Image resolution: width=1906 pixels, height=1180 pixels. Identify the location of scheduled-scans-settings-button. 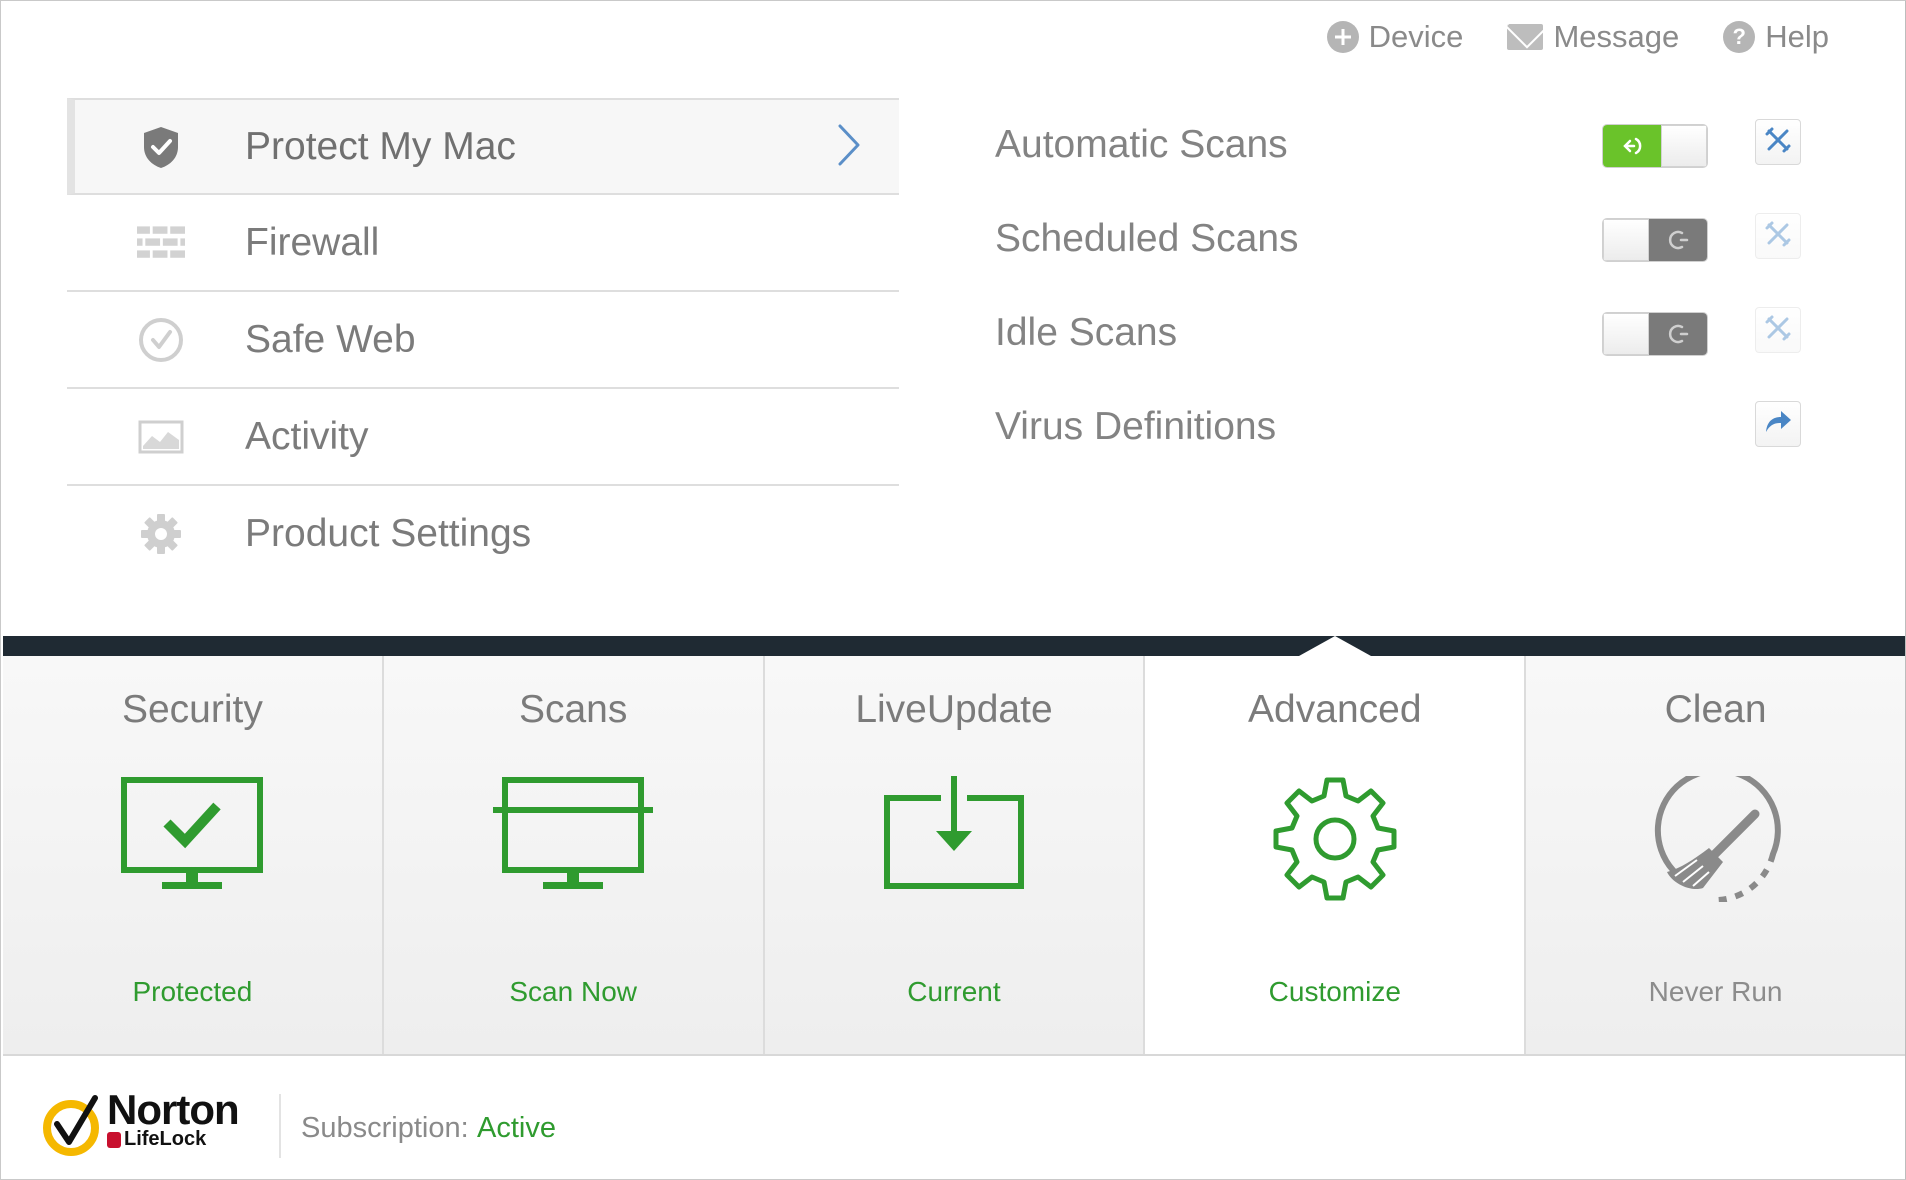
(1778, 236).